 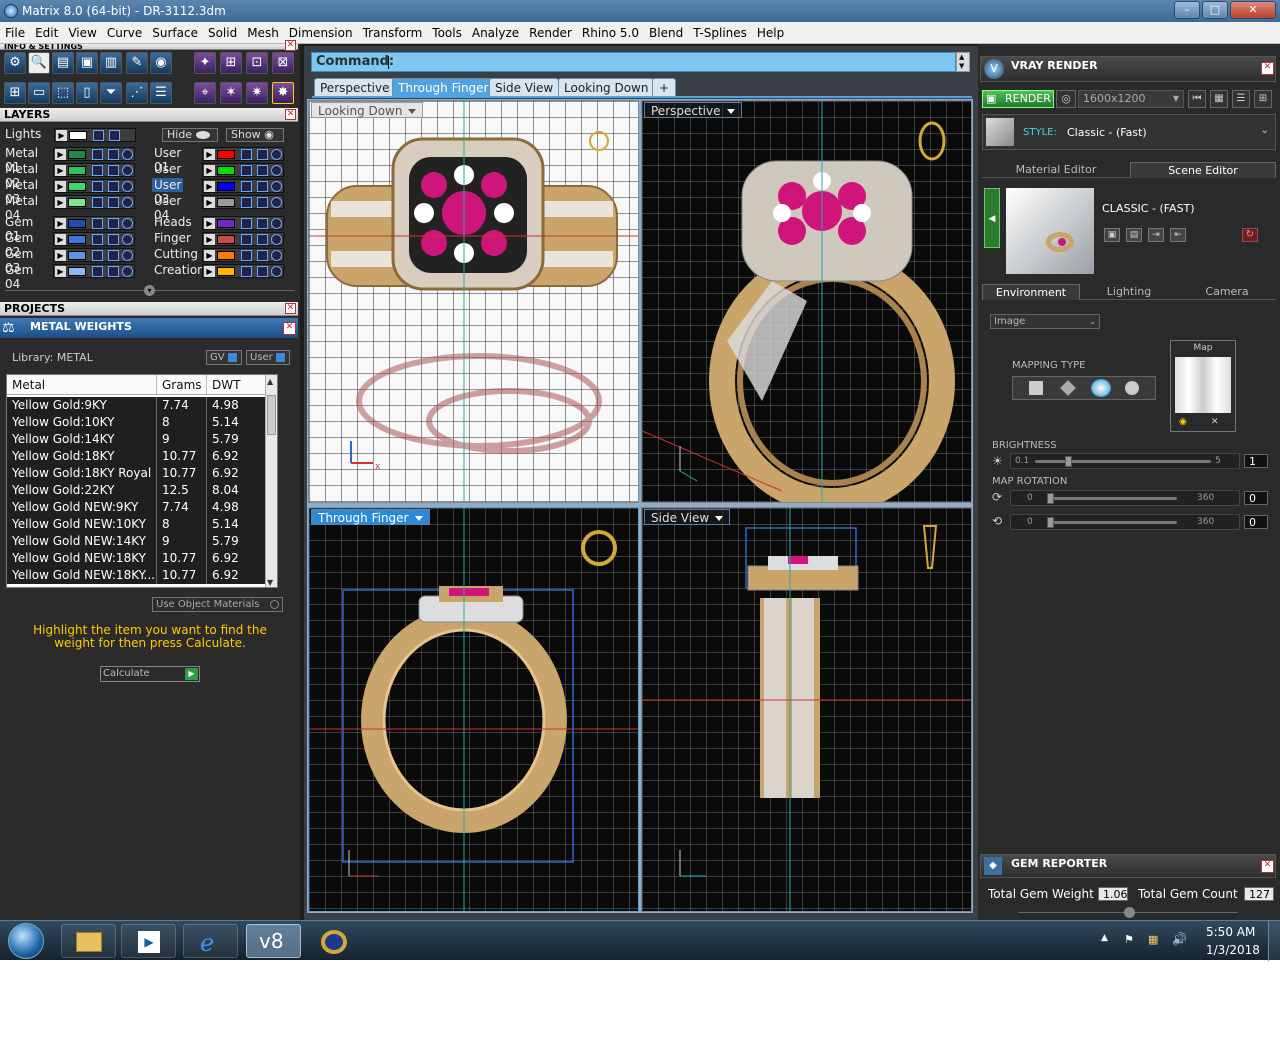 I want to click on layer-name: User 01, so click(x=167, y=160).